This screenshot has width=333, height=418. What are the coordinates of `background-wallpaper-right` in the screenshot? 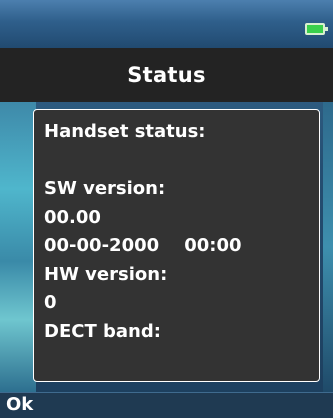 It's located at (328, 247).